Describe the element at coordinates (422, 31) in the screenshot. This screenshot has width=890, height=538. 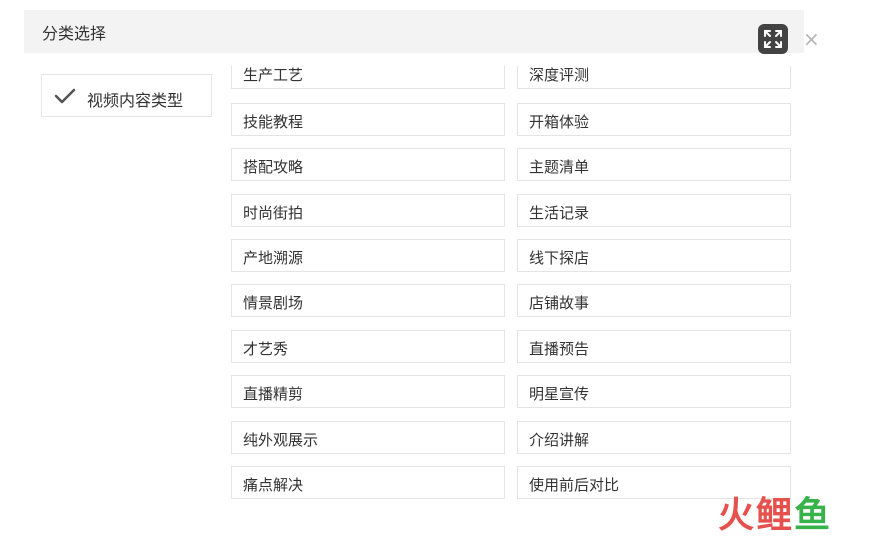
I see `dialog-header: 分类选择 ×` at that location.